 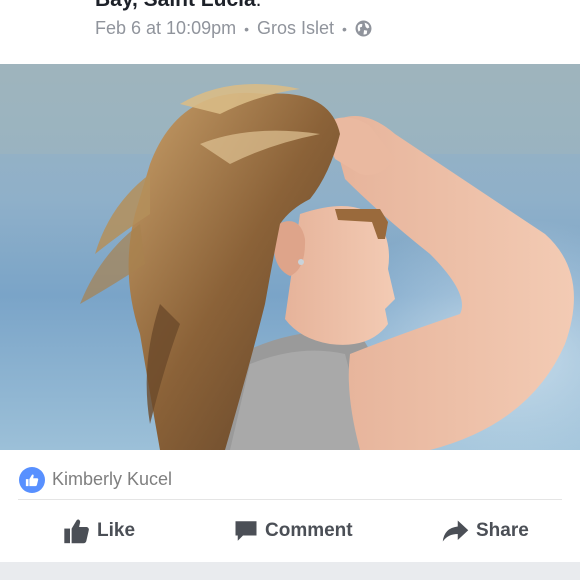 What do you see at coordinates (246, 531) in the screenshot?
I see `comment-icon` at bounding box center [246, 531].